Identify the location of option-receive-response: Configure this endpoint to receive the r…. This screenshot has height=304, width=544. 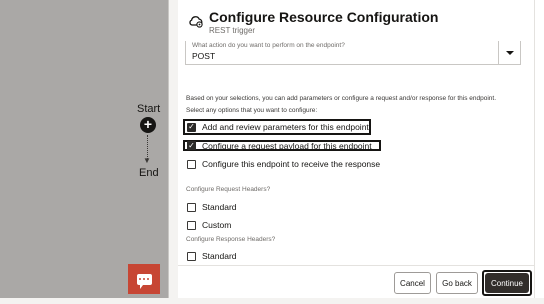
(281, 164).